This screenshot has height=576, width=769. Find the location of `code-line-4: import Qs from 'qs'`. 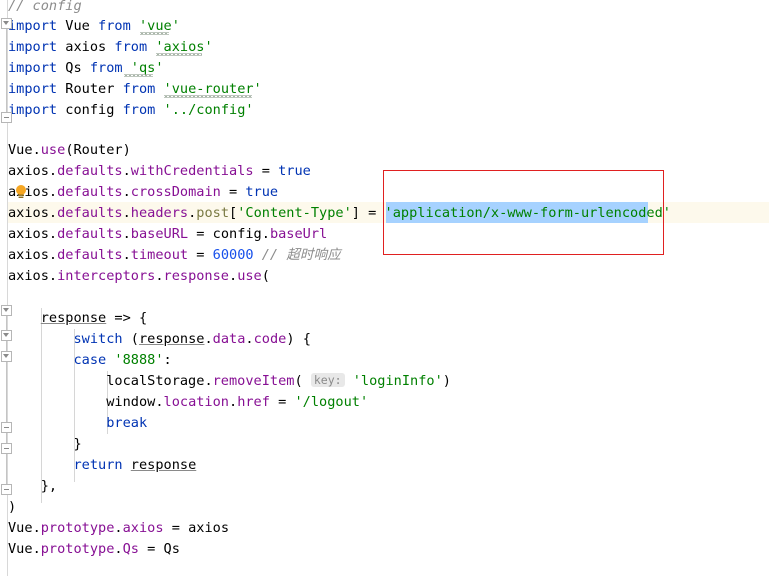

code-line-4: import Qs from 'qs' is located at coordinates (384, 68).